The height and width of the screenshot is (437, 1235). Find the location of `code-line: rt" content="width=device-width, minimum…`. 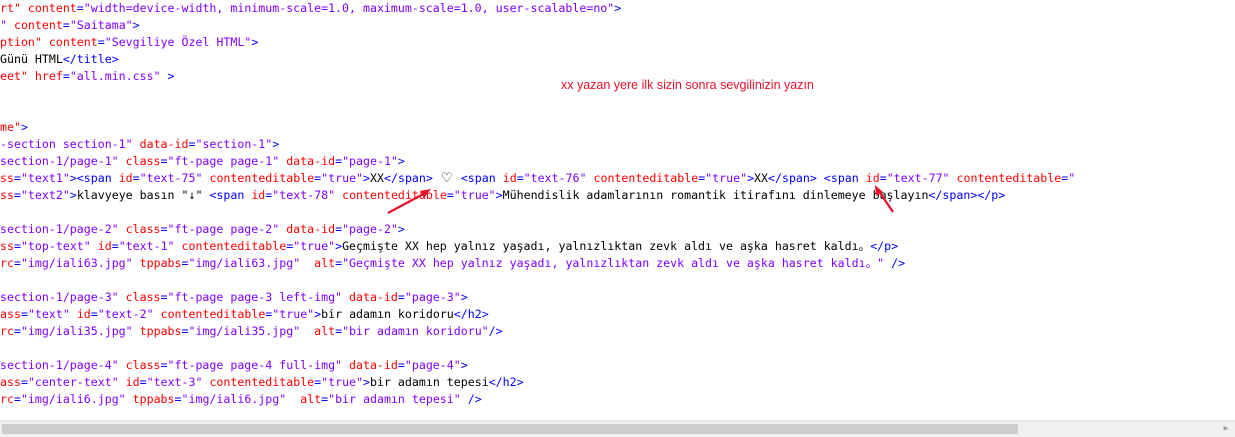

code-line: rt" content="width=device-width, minimum… is located at coordinates (537, 8).